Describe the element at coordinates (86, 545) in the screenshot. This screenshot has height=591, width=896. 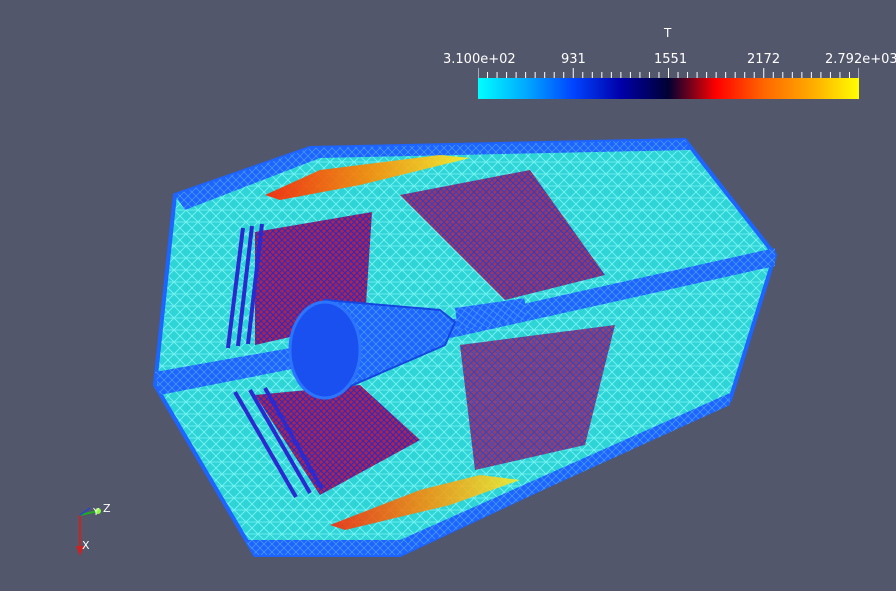
I see `axis-label-x: X` at that location.